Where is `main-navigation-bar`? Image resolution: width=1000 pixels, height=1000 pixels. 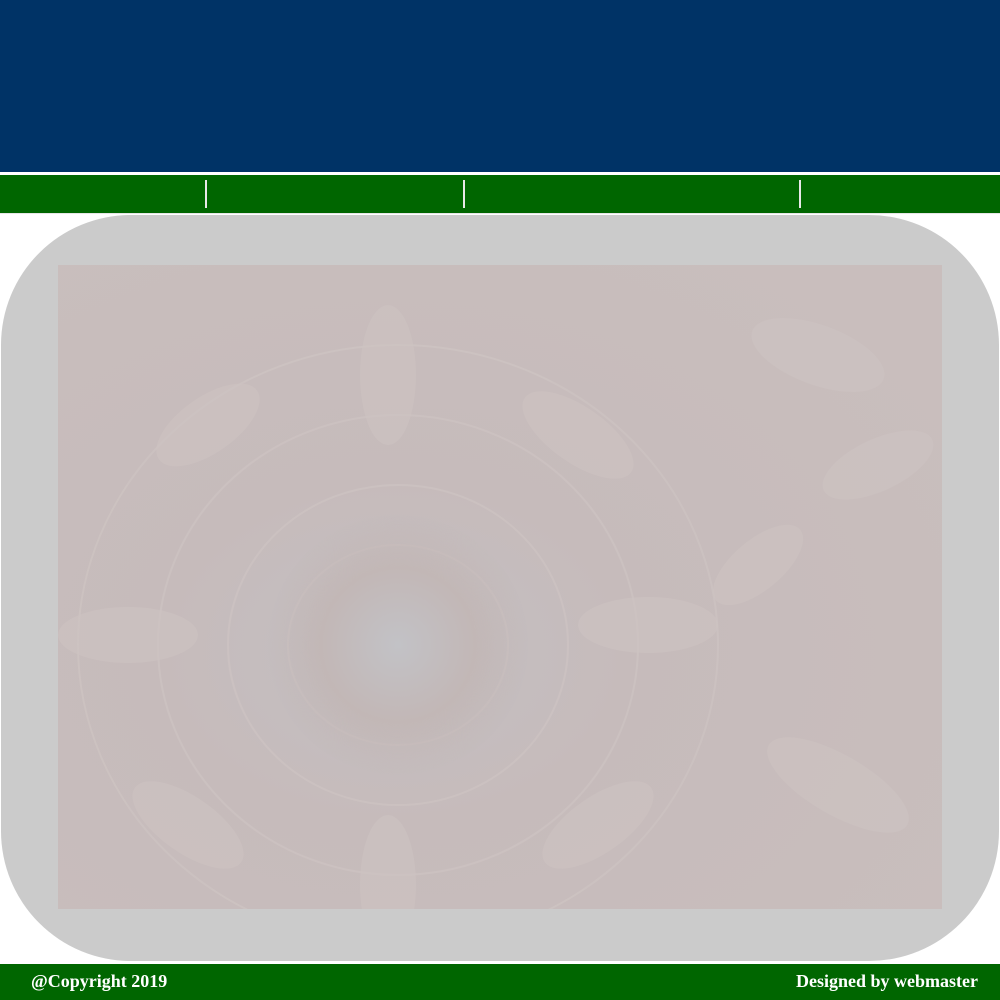
main-navigation-bar is located at coordinates (500, 194).